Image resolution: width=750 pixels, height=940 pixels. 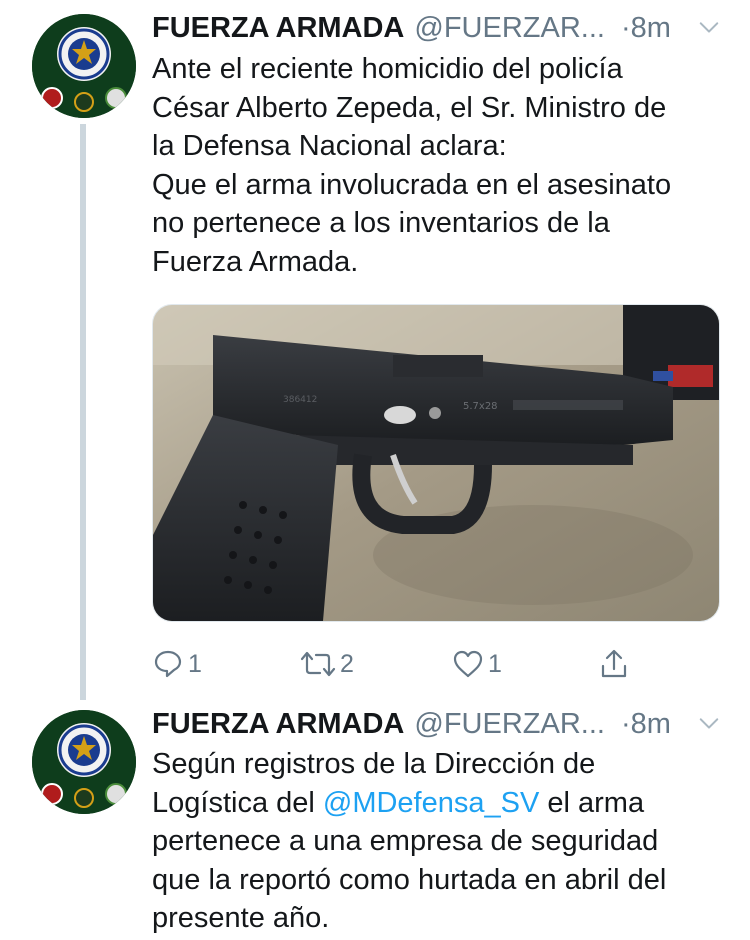 I want to click on model-marking: 5.7x28, so click(x=480, y=406).